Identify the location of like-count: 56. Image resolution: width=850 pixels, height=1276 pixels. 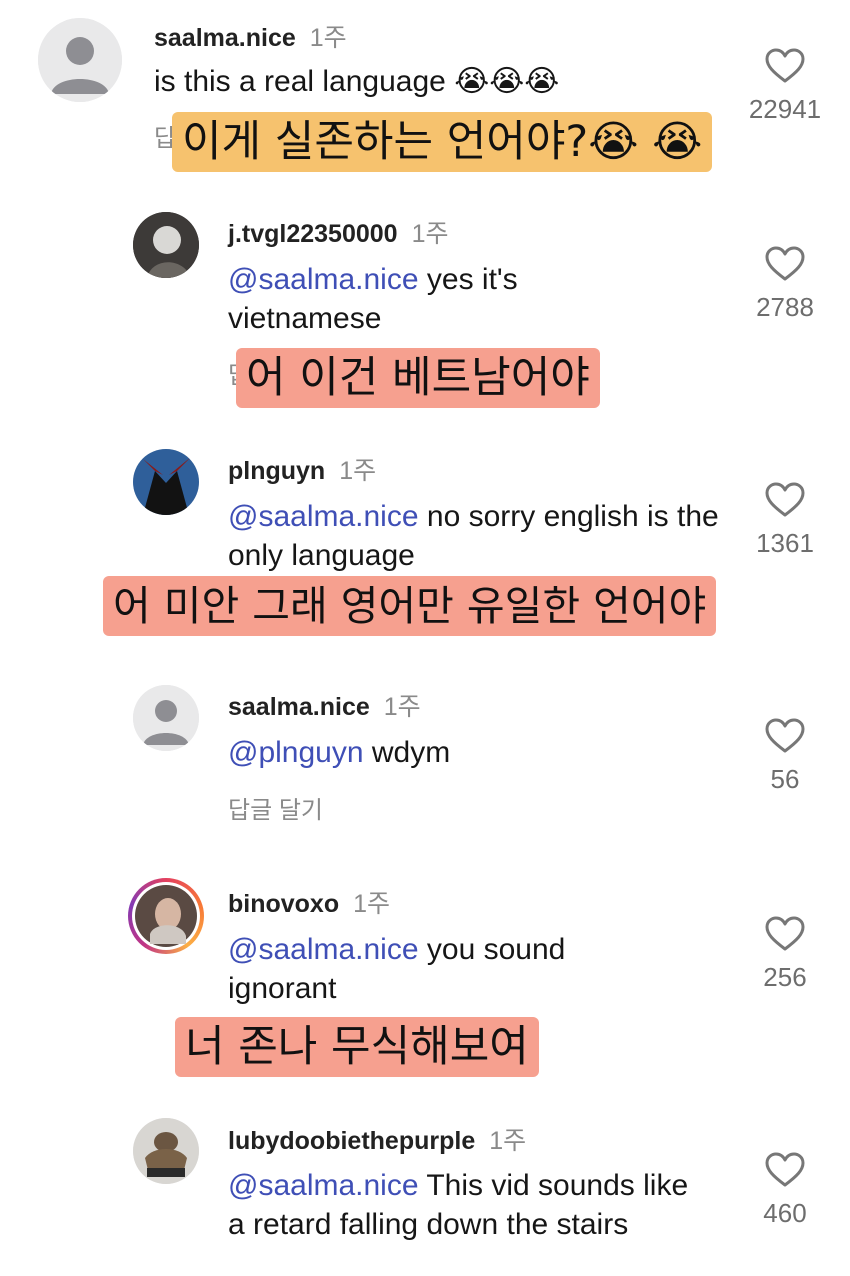
(785, 779).